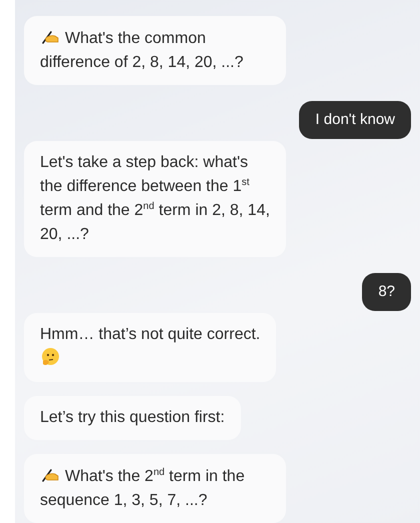 The width and height of the screenshot is (420, 523). What do you see at coordinates (150, 347) in the screenshot?
I see `bot-message: Hmm… that’s not quite correct.` at bounding box center [150, 347].